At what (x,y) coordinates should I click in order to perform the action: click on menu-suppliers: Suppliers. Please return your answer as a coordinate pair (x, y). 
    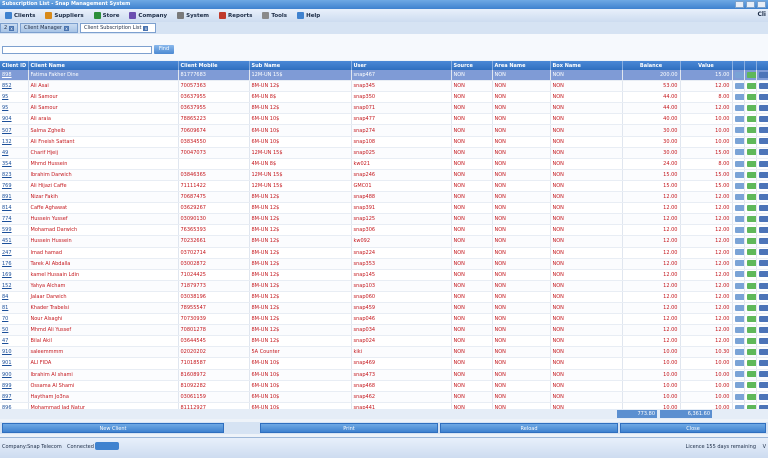
    Looking at the image, I should click on (64, 15).